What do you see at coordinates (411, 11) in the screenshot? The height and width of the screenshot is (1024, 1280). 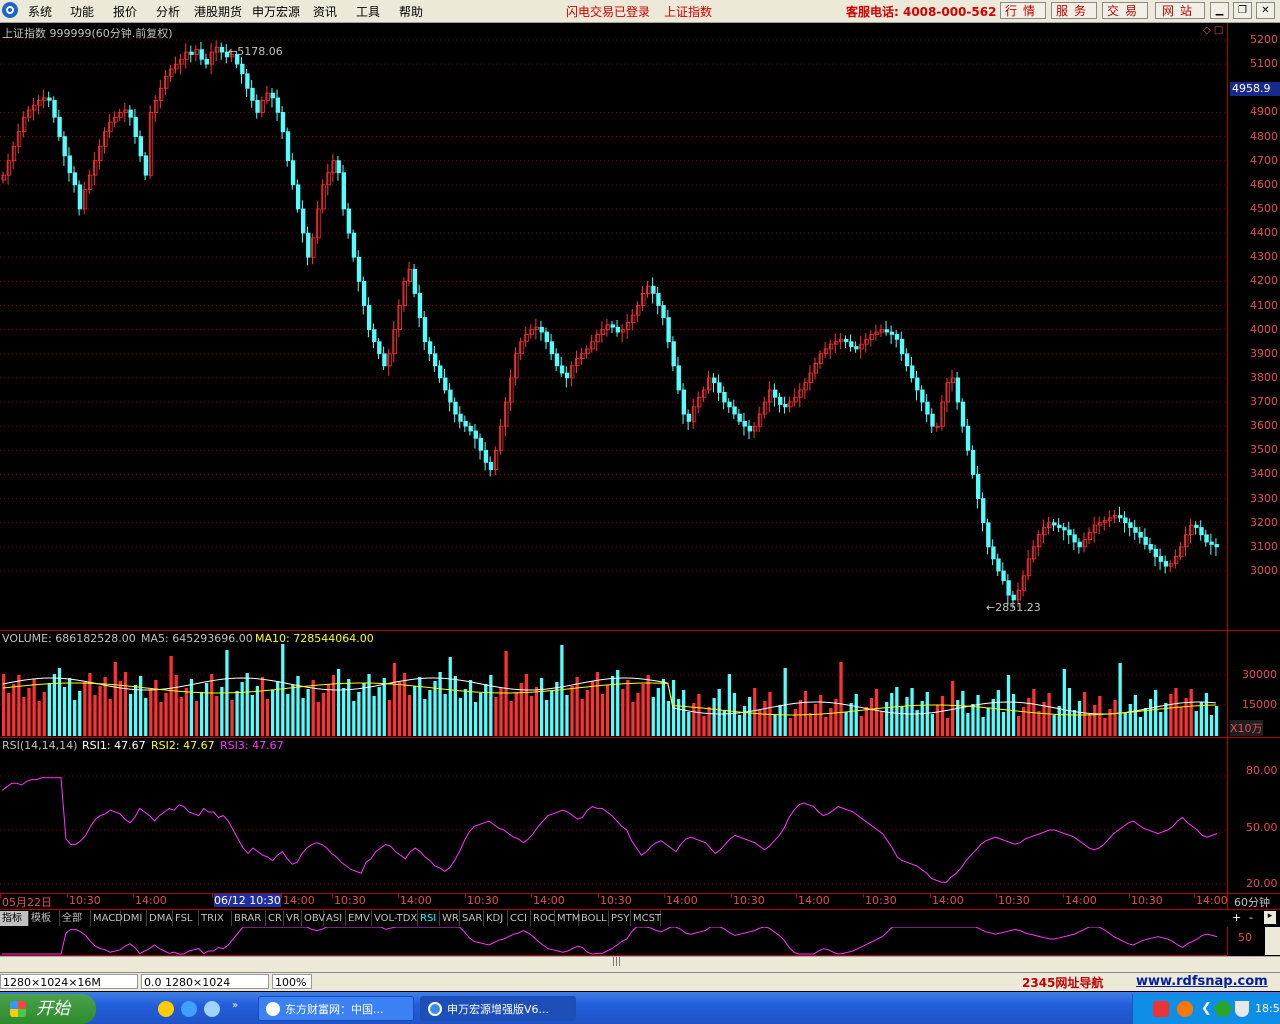 I see `menu-help: 帮助` at bounding box center [411, 11].